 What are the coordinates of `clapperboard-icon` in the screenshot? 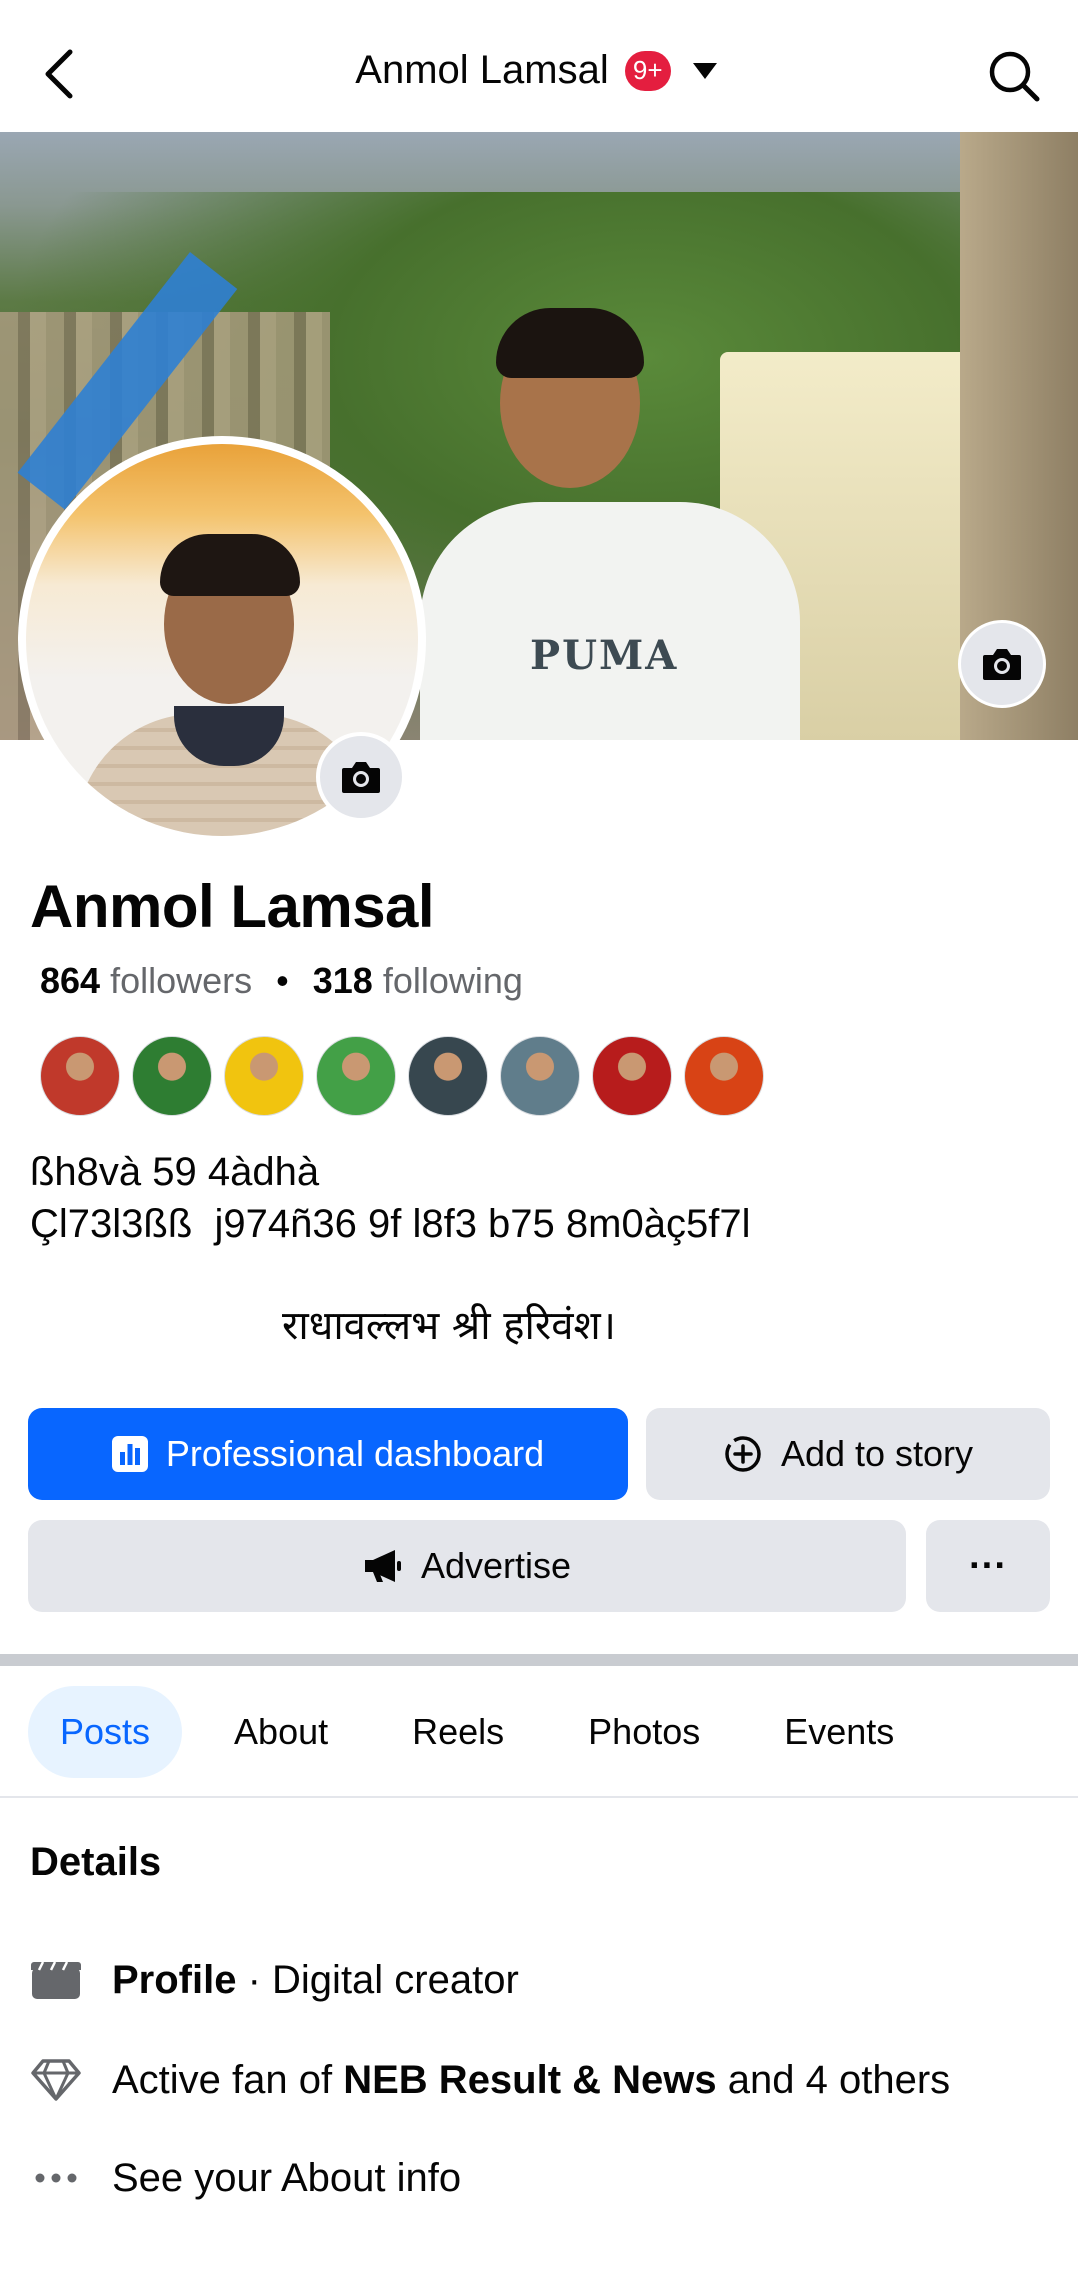 It's located at (56, 1980).